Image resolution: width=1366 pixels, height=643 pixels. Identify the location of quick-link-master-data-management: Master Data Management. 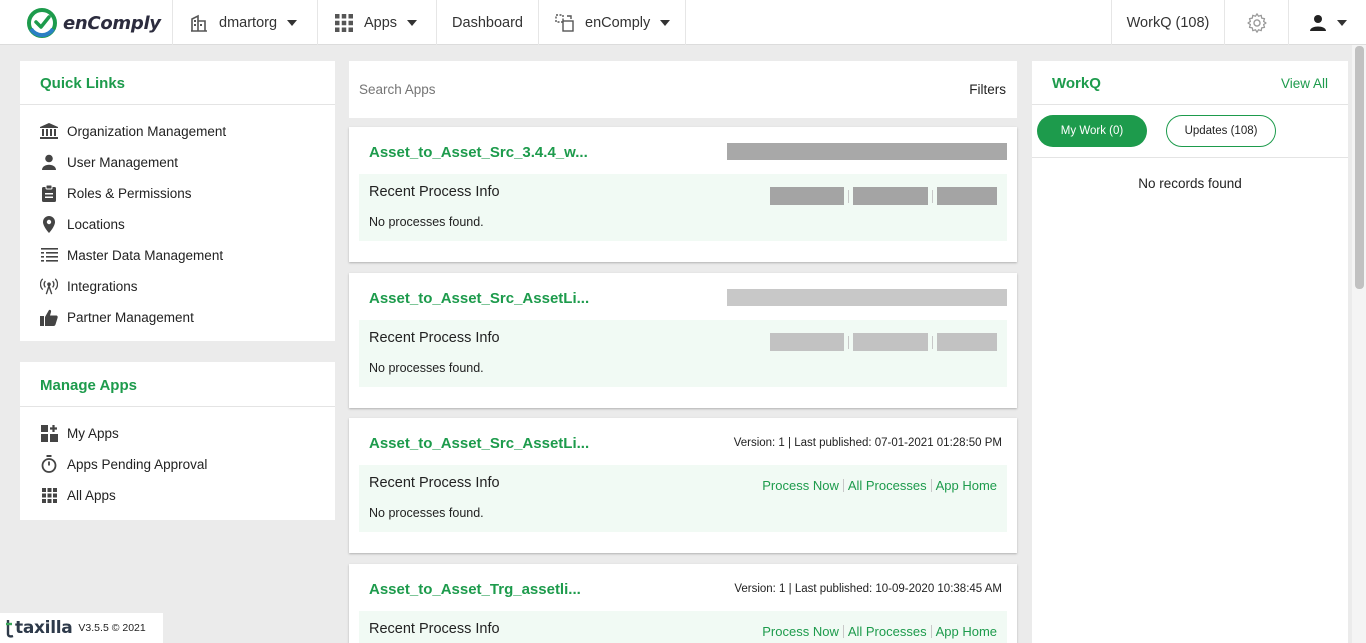
(131, 255).